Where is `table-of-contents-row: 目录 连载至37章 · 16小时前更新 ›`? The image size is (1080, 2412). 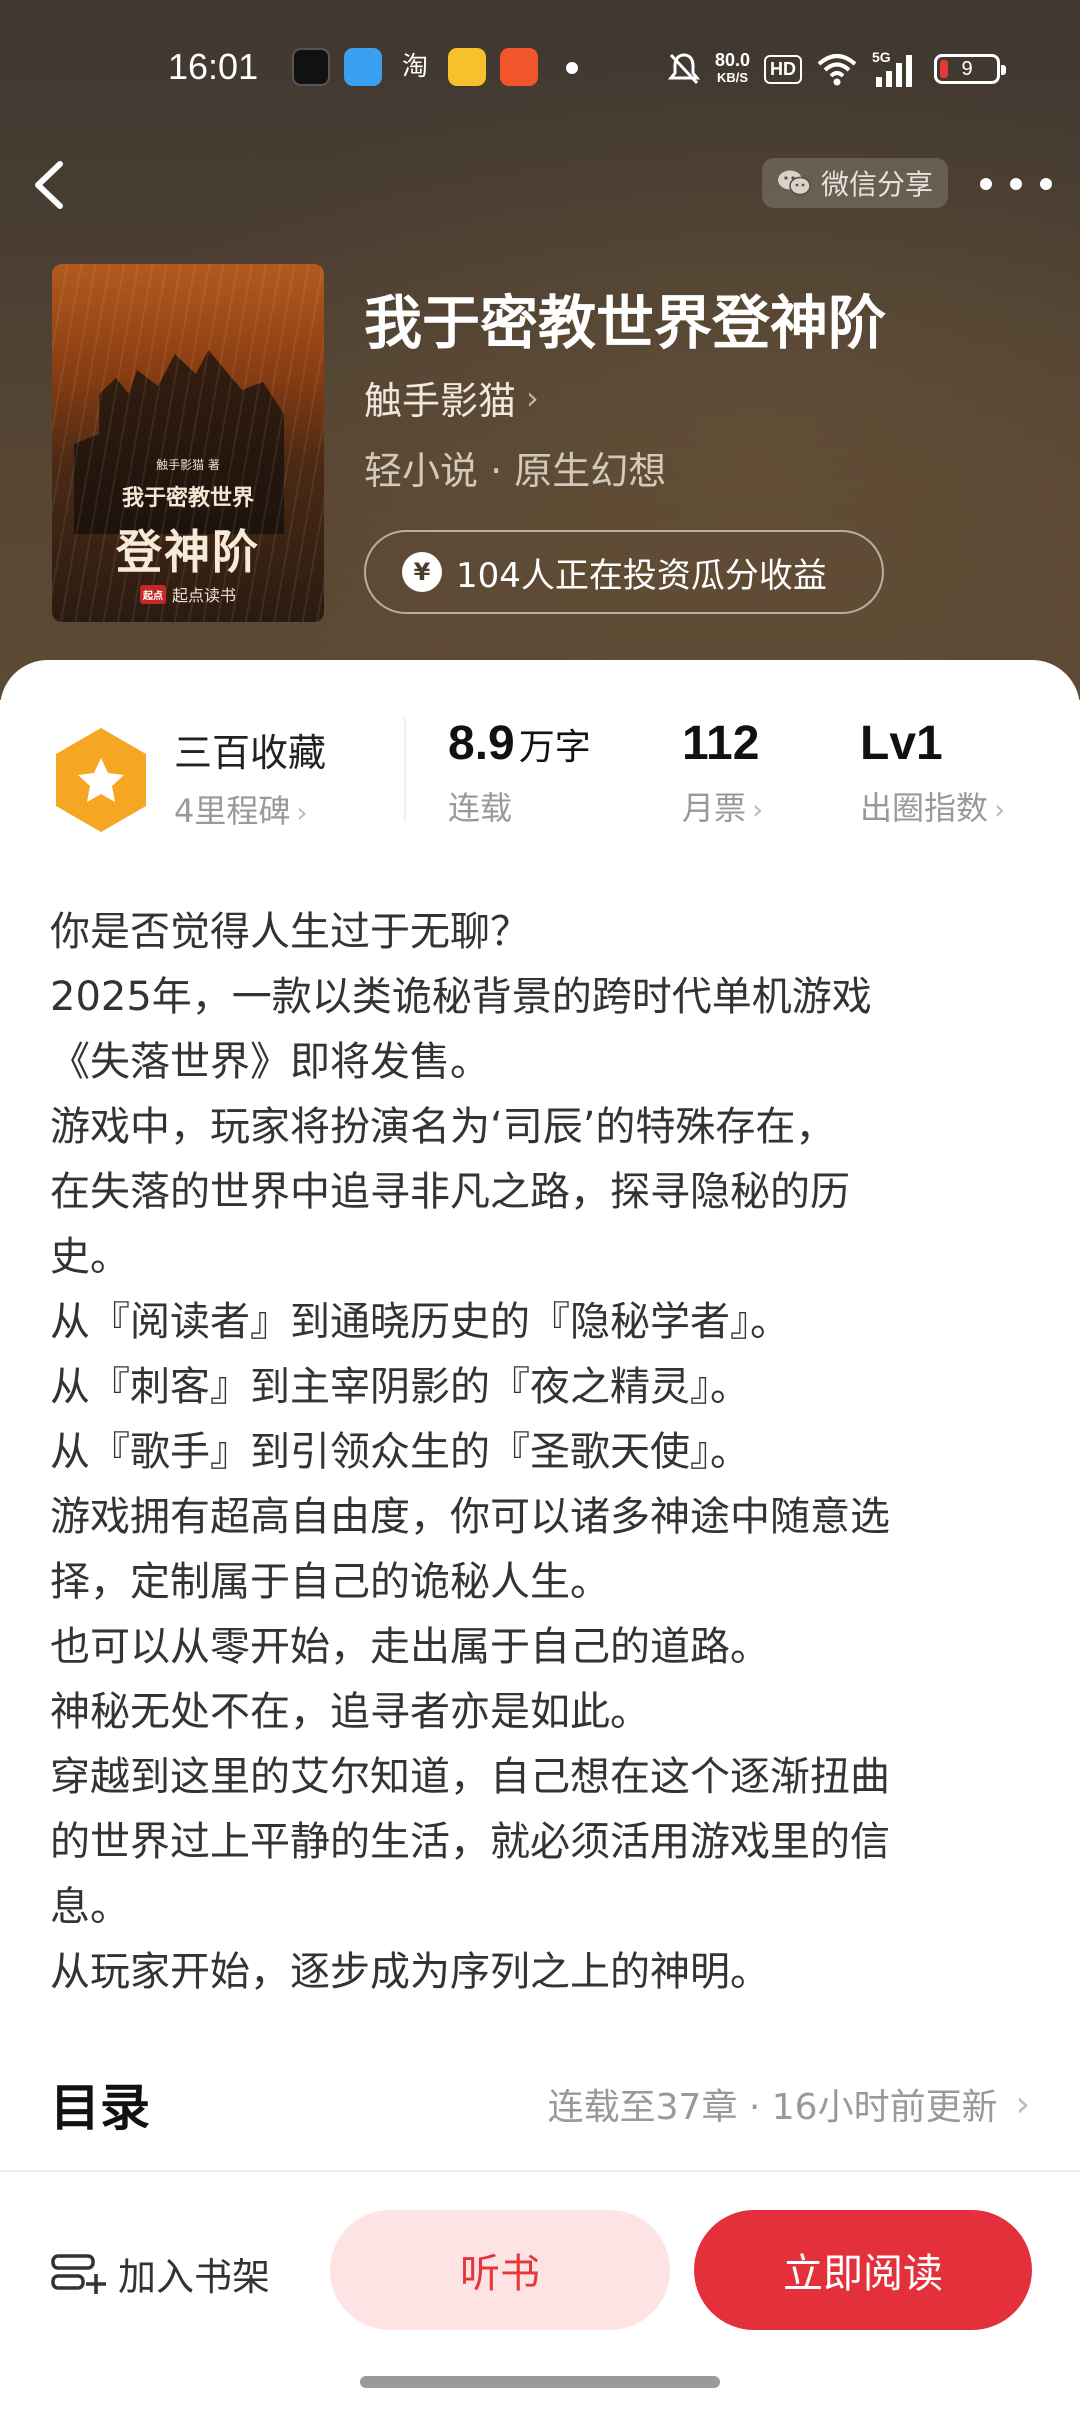 table-of-contents-row: 目录 连载至37章 · 16小时前更新 › is located at coordinates (540, 2104).